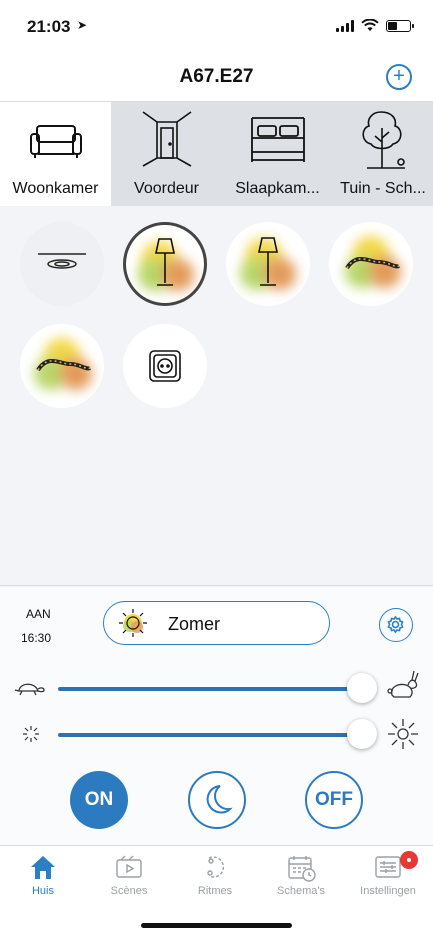  I want to click on night-button, so click(217, 800).